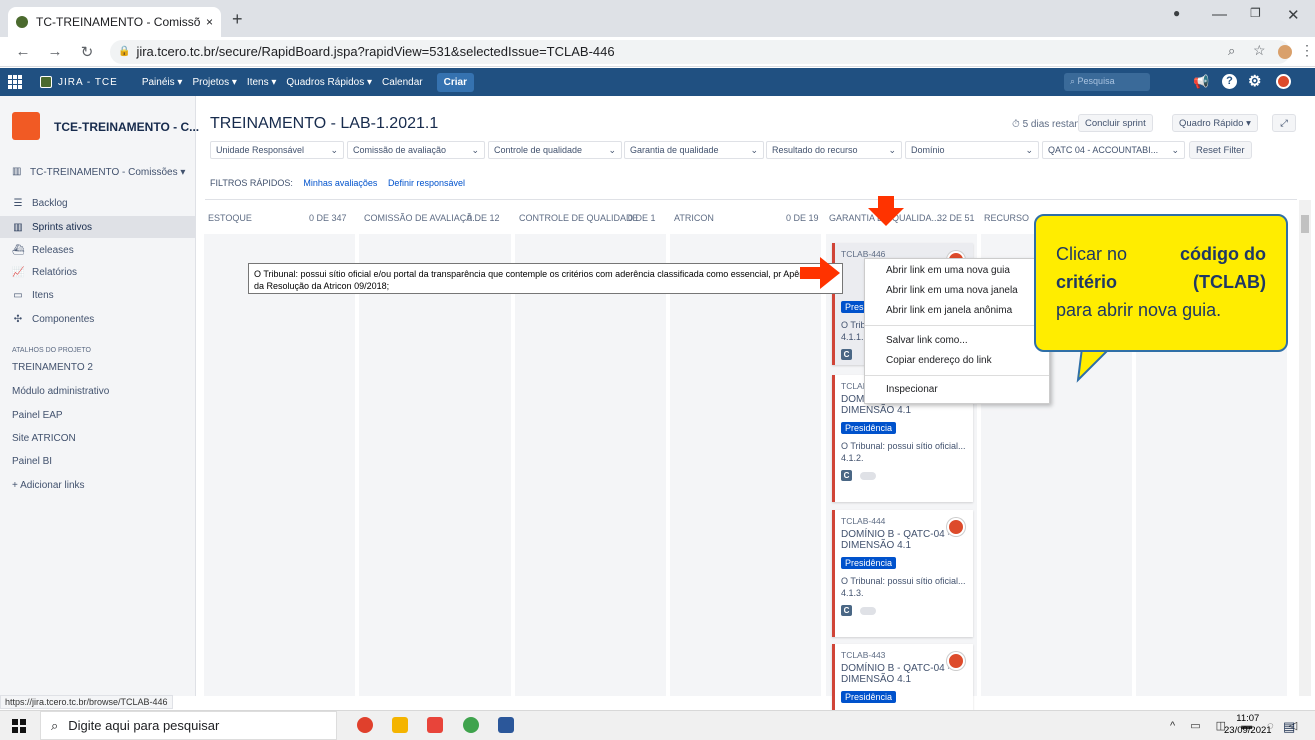 The image size is (1315, 740). I want to click on column-controle, so click(590, 465).